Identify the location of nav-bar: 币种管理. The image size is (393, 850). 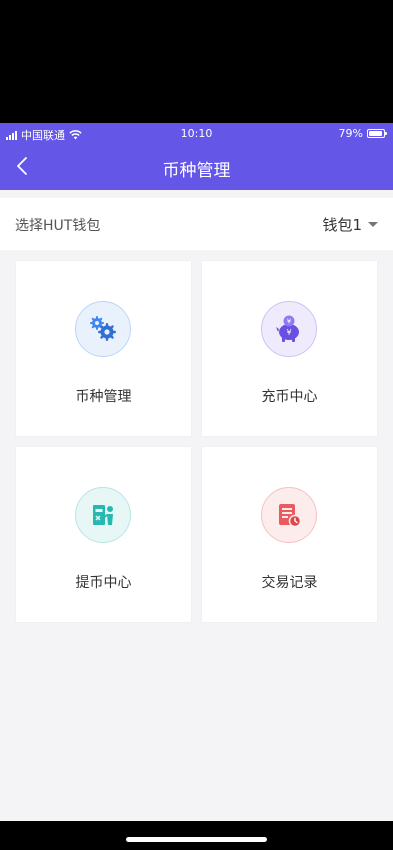
(196, 166).